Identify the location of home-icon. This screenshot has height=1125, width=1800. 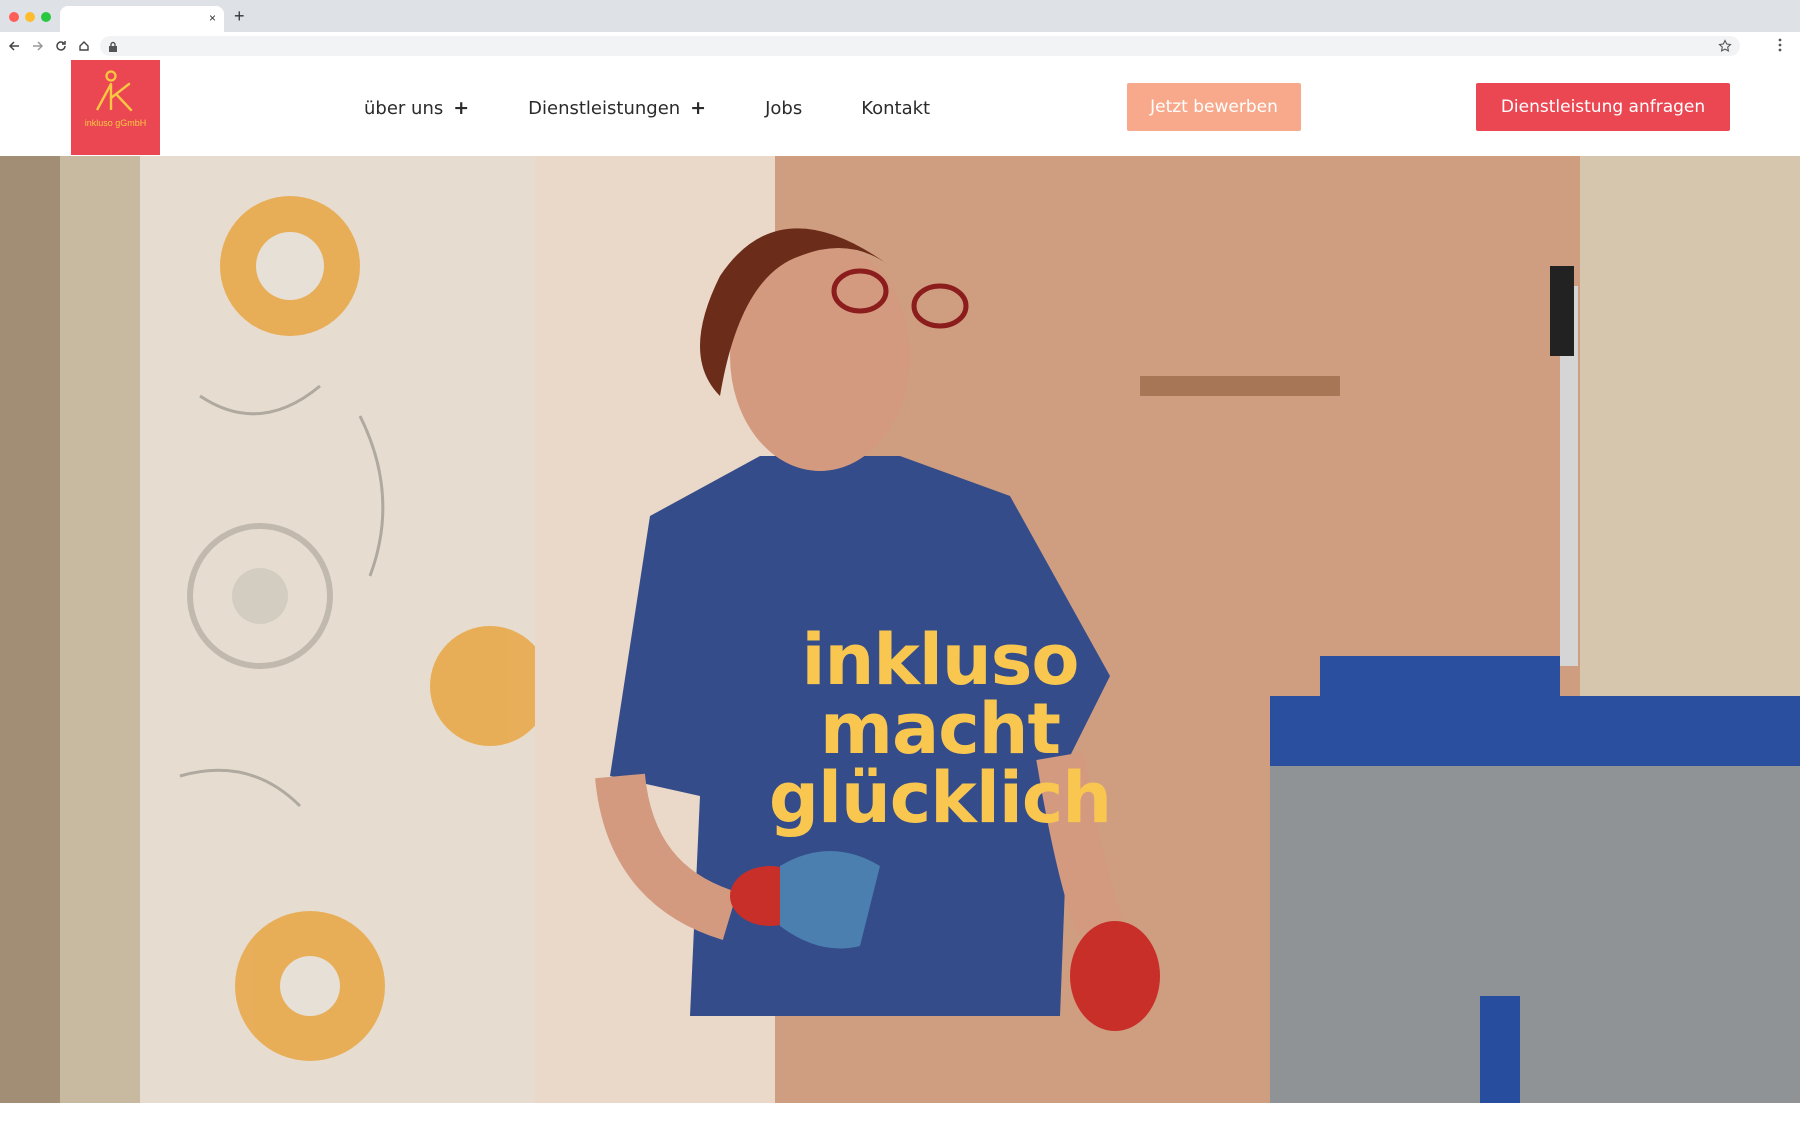
(84, 46).